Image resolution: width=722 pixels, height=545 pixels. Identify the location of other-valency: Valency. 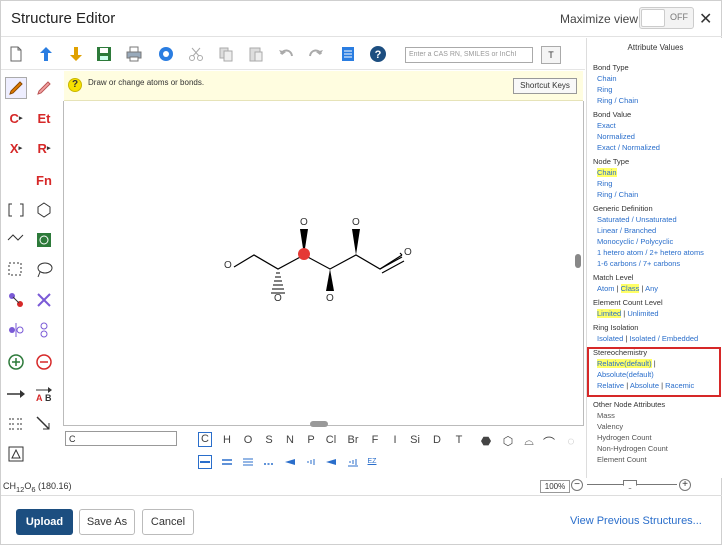
(610, 426).